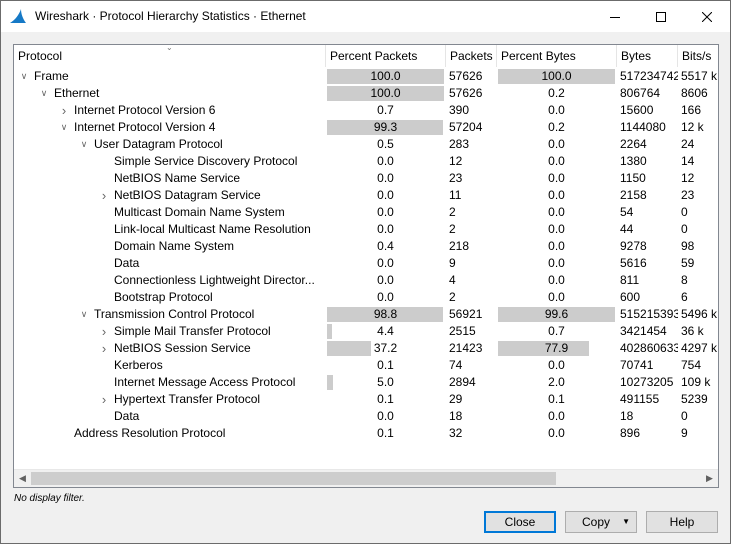  Describe the element at coordinates (471, 56) in the screenshot. I see `column-header-packets: Packets` at that location.